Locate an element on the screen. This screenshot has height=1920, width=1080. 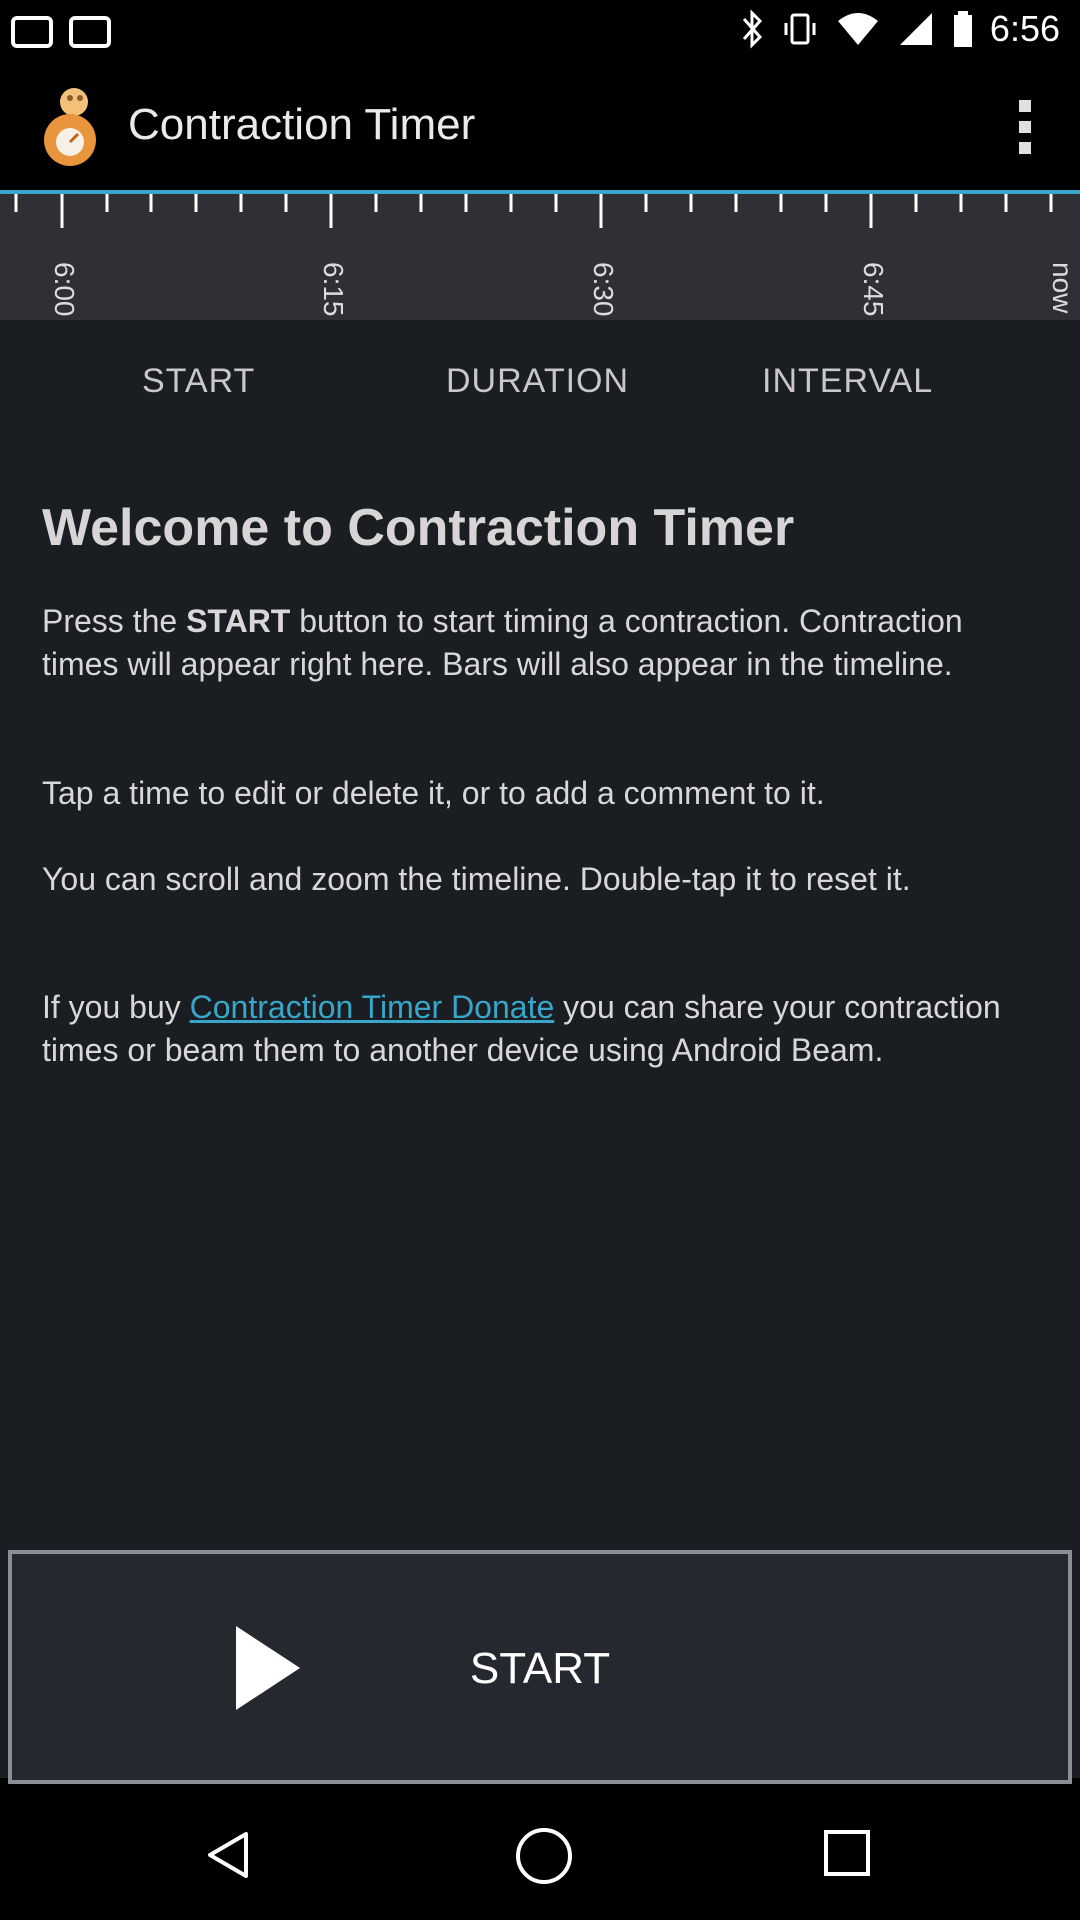
app-bar: Contraction Timer is located at coordinates (540, 126).